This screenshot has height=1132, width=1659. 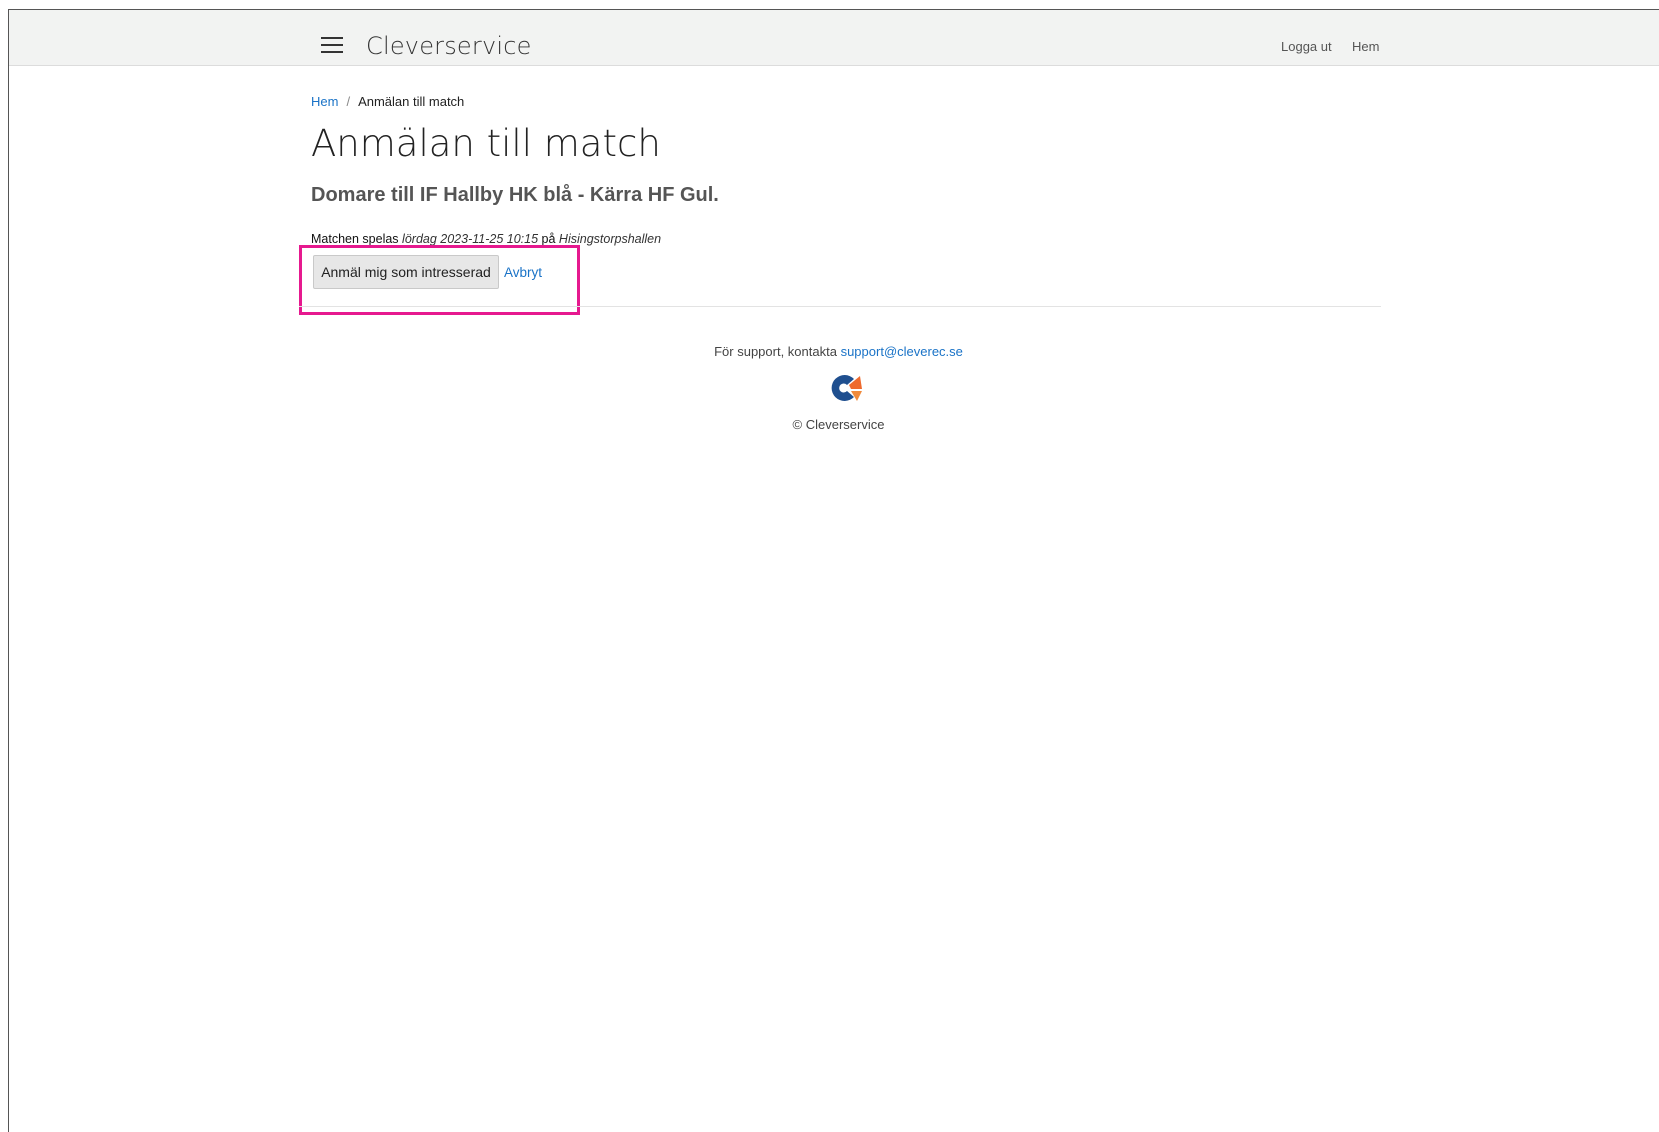 What do you see at coordinates (548, 239) in the screenshot?
I see `match-info-connector: på` at bounding box center [548, 239].